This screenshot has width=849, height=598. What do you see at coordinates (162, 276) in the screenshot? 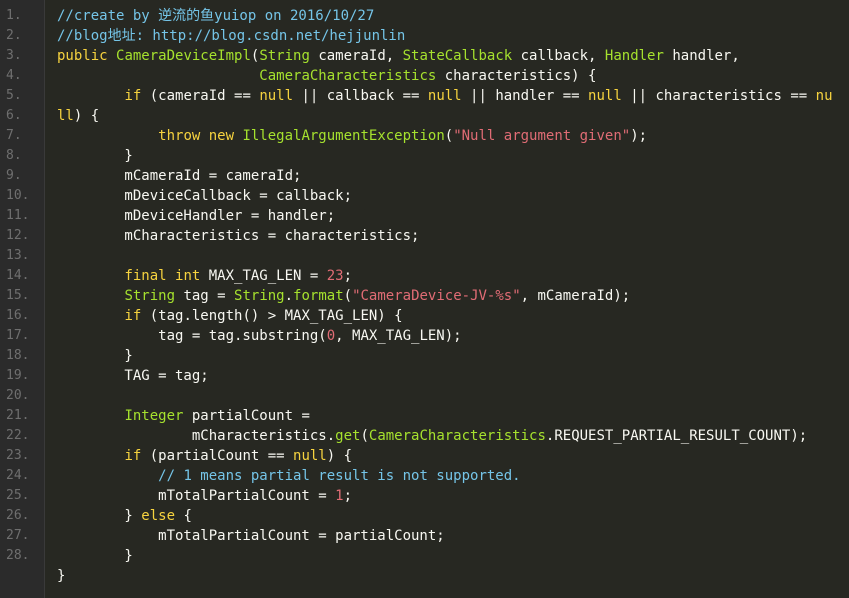
I see `code-token: final int` at bounding box center [162, 276].